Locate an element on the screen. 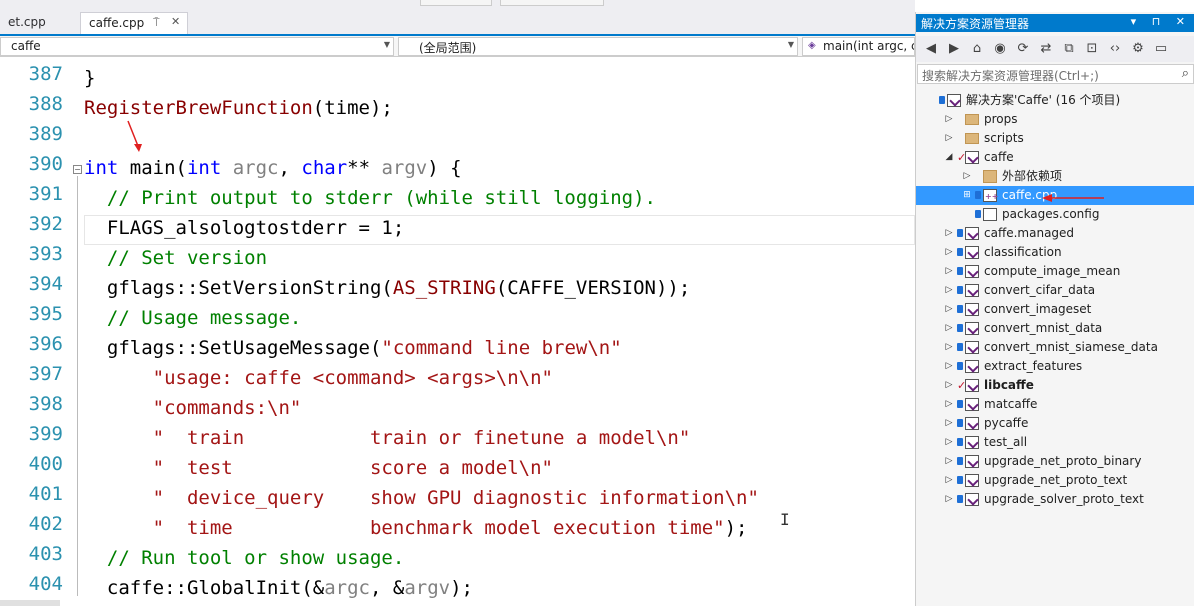 This screenshot has height=606, width=1194. code-token: // Set version is located at coordinates (176, 258).